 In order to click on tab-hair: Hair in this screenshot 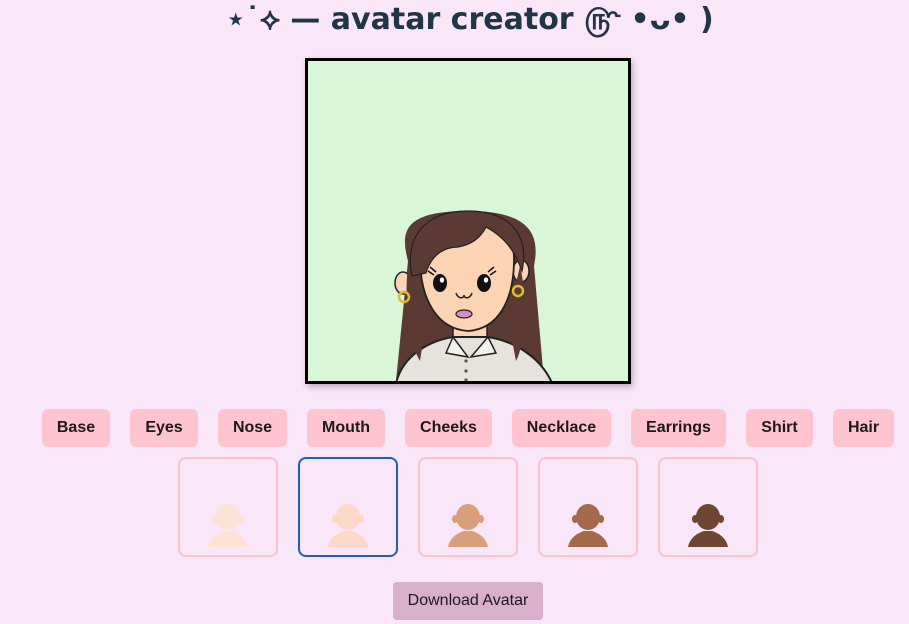, I will do `click(863, 428)`.